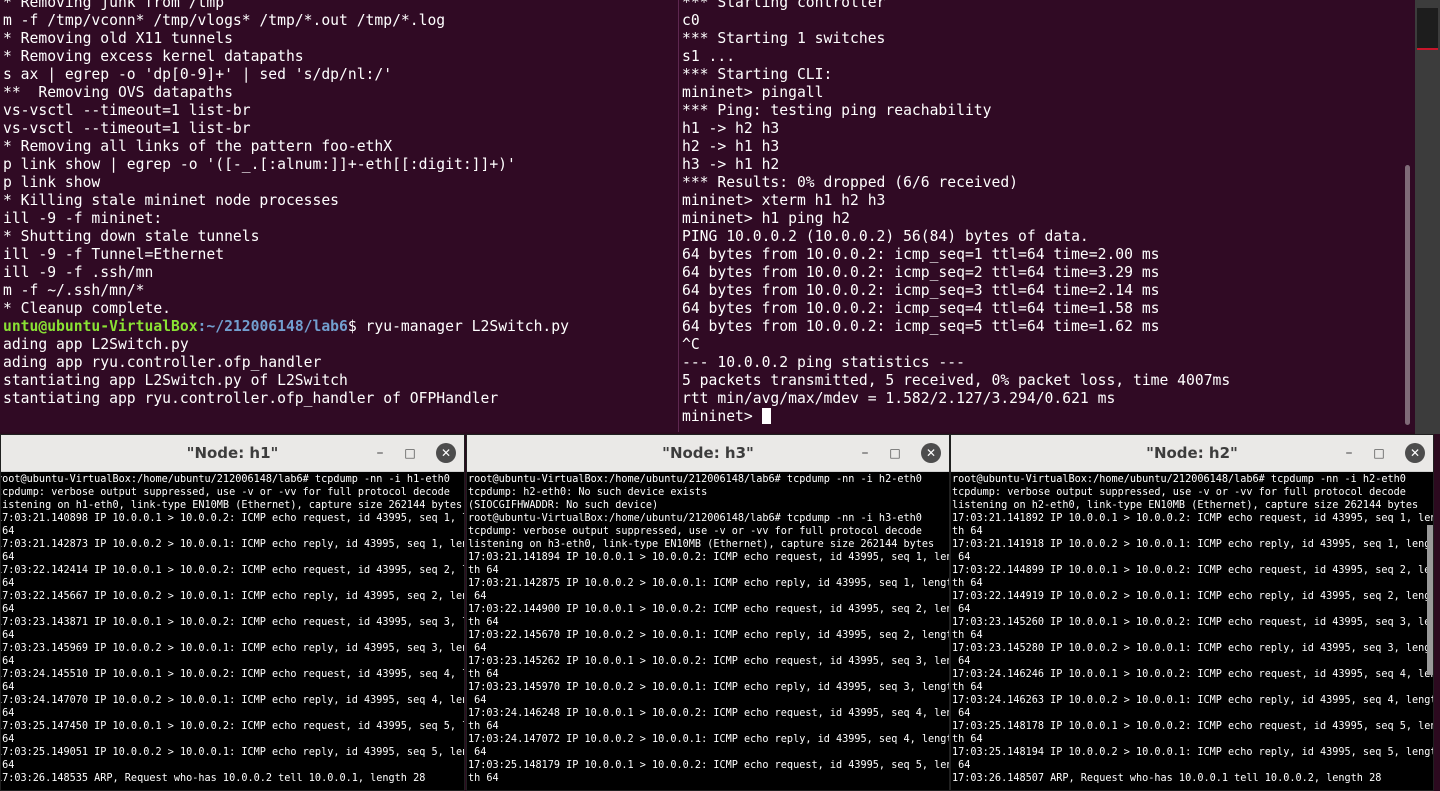 This screenshot has width=1440, height=791. Describe the element at coordinates (784, 200) in the screenshot. I see `terminal-line: mininet> xterm h1 h2 h3` at that location.